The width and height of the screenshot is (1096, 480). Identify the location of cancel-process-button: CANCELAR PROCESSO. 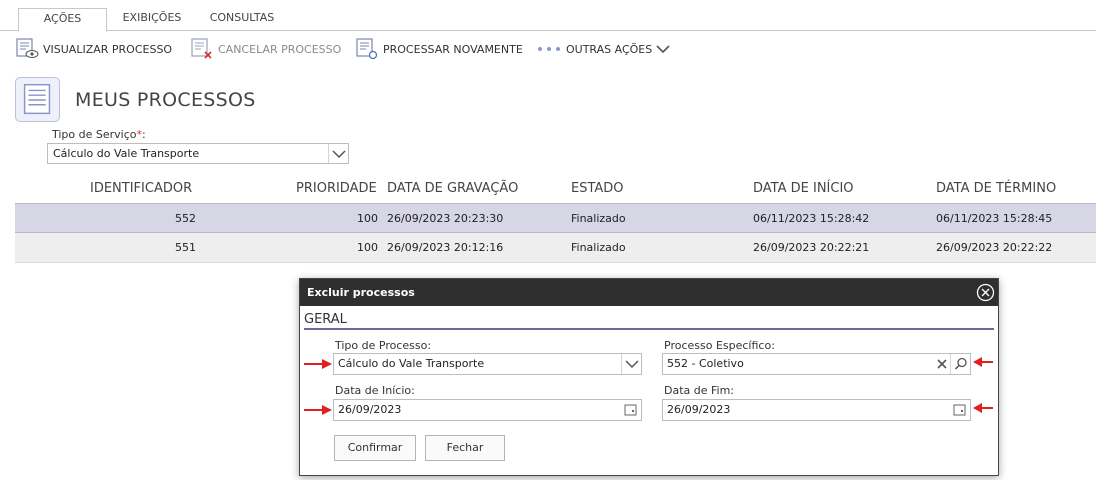
(265, 49).